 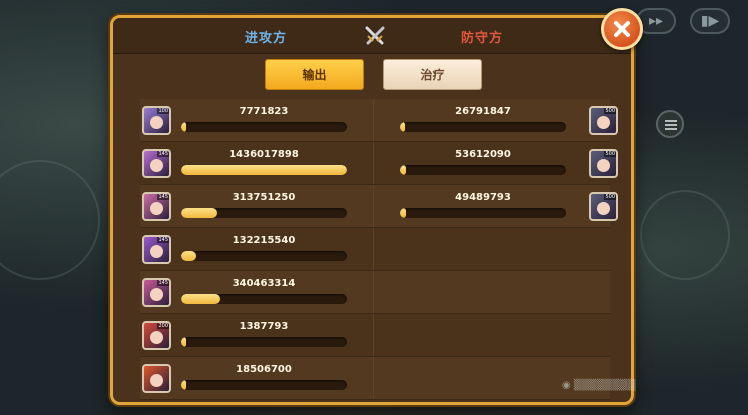 I want to click on defender-title: 防守方, so click(x=482, y=38).